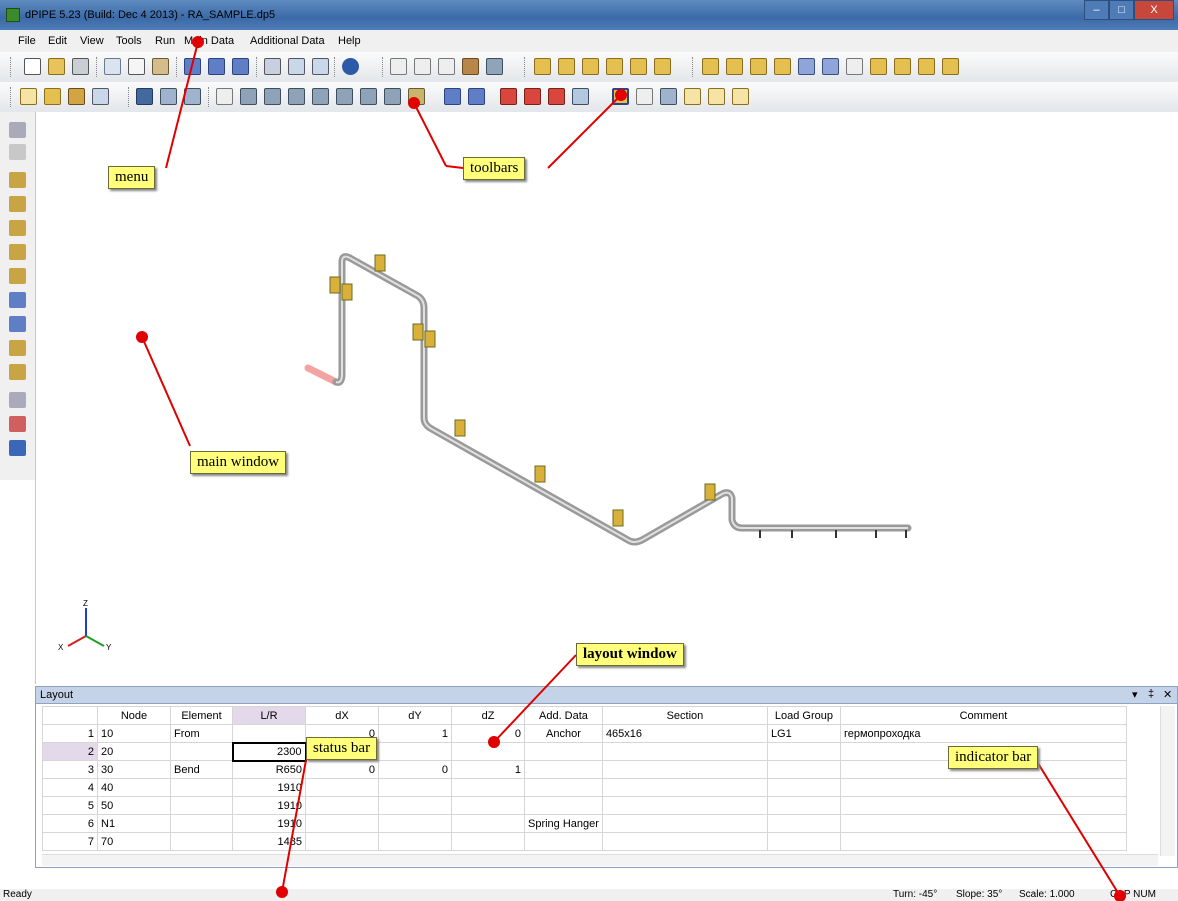  I want to click on col-element: Element, so click(201, 715).